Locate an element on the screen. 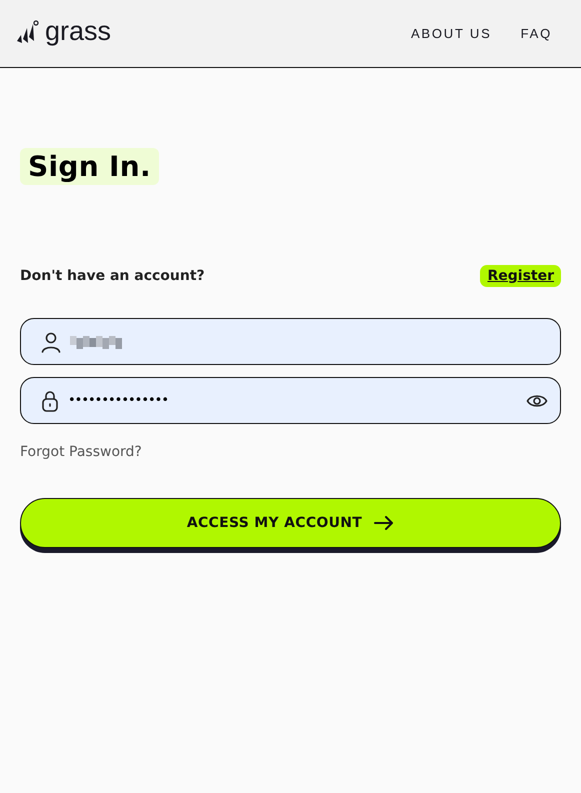  password-field: ••••••••••••••• is located at coordinates (290, 400).